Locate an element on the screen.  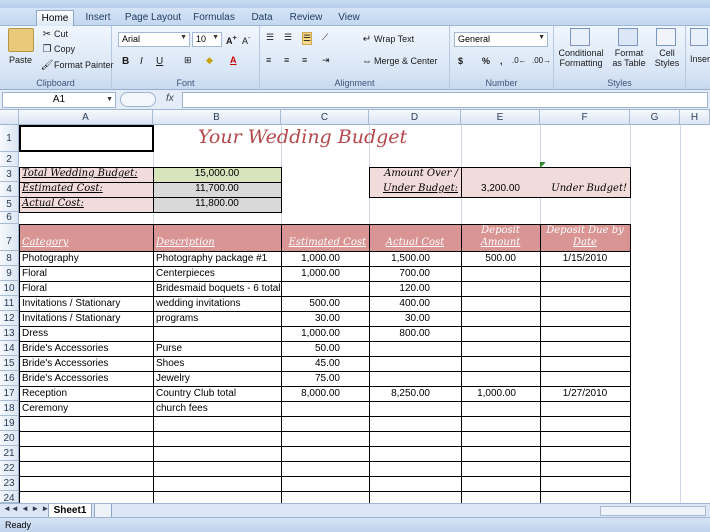
row-header: 19 is located at coordinates (9, 423).